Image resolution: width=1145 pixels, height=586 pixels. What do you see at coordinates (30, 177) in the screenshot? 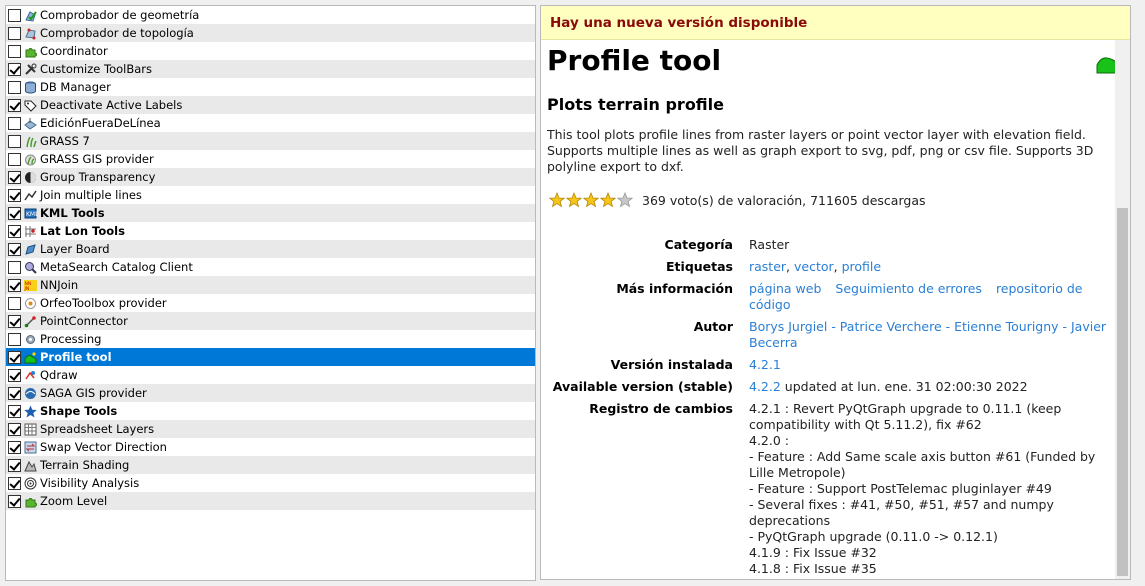
I see `transparency-icon` at bounding box center [30, 177].